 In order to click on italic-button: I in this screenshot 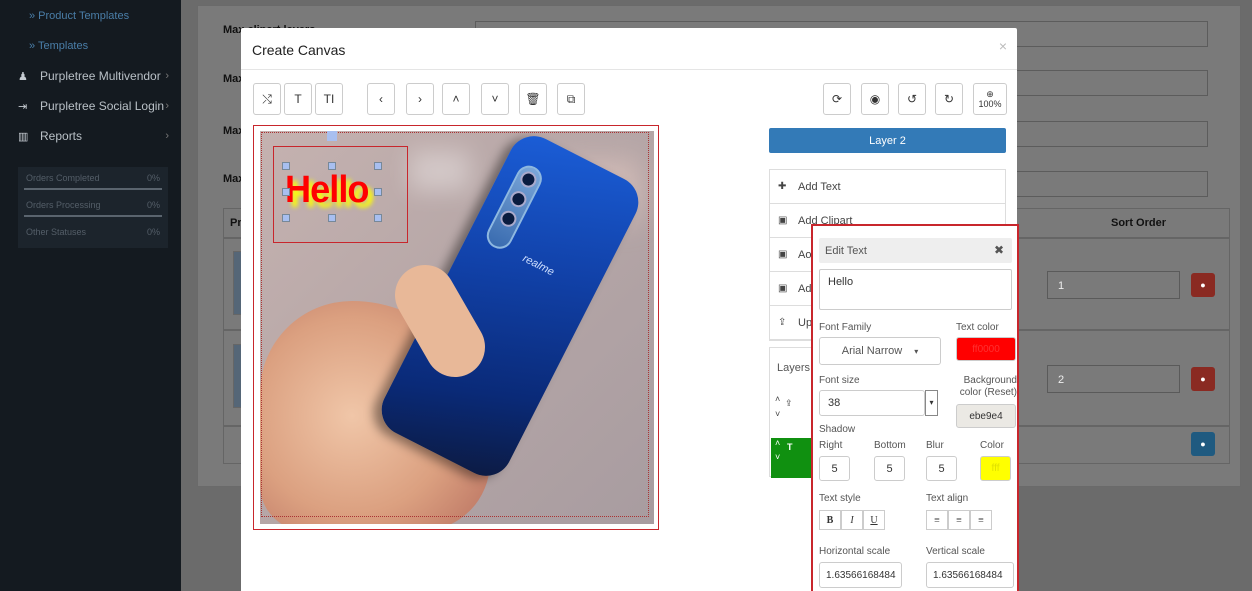, I will do `click(852, 520)`.